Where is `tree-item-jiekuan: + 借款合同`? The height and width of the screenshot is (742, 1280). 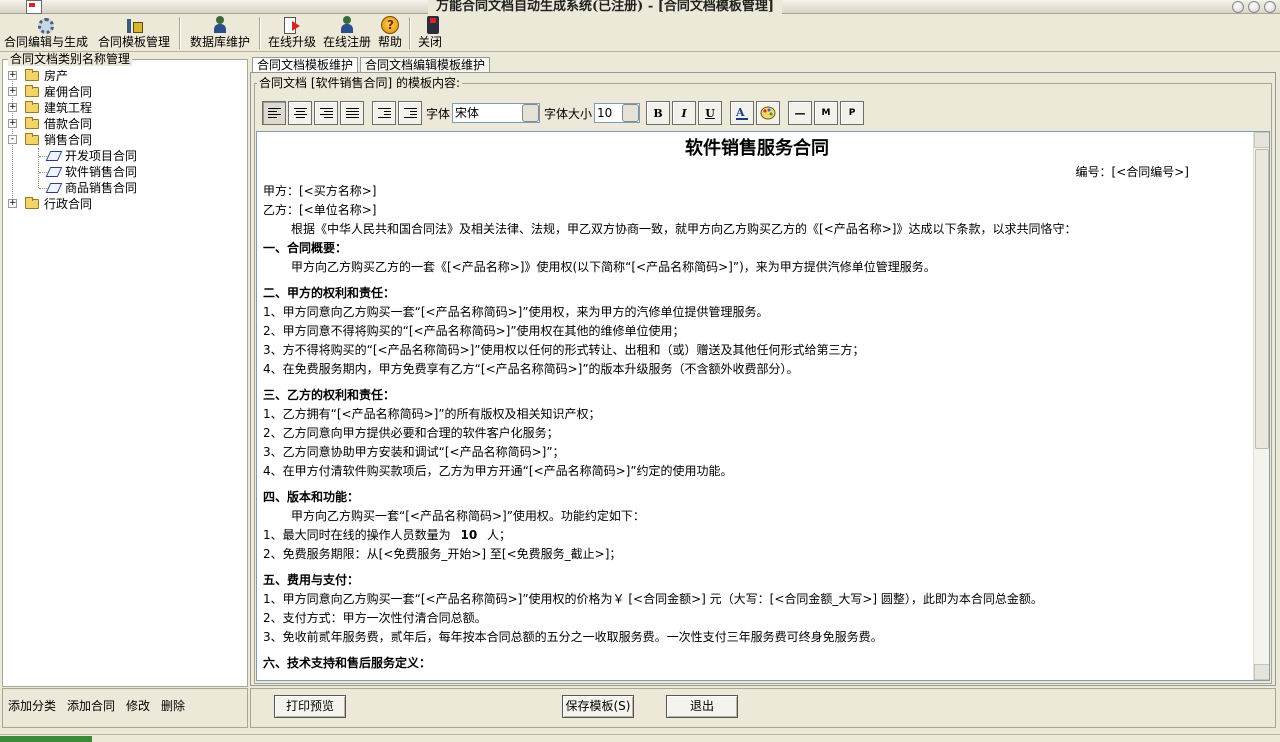 tree-item-jiekuan: + 借款合同 is located at coordinates (125, 124).